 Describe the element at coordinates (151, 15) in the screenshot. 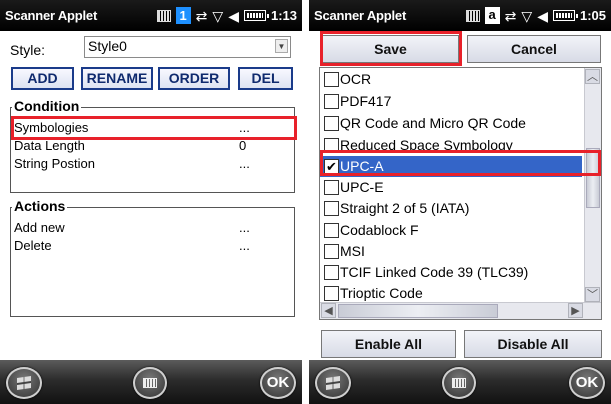

I see `status-bar: Scanner Applet 1 ⇄ ▽ ◀ 1:13` at that location.